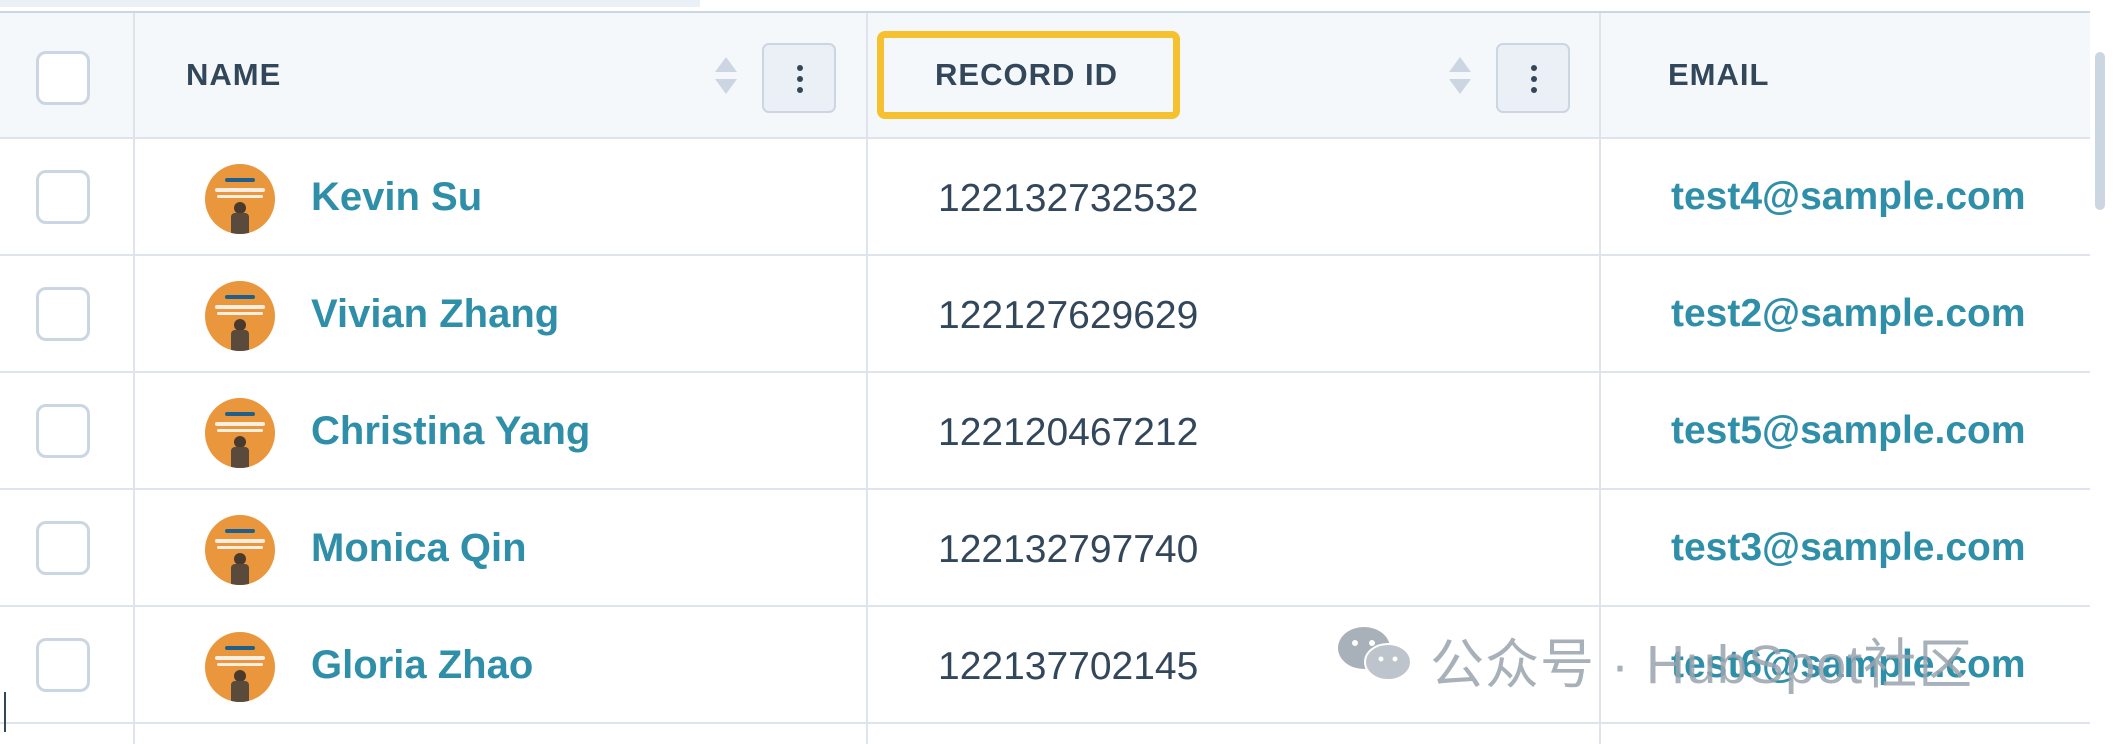 Image resolution: width=2116 pixels, height=744 pixels. I want to click on email-link: test5@sample.com, so click(1848, 431).